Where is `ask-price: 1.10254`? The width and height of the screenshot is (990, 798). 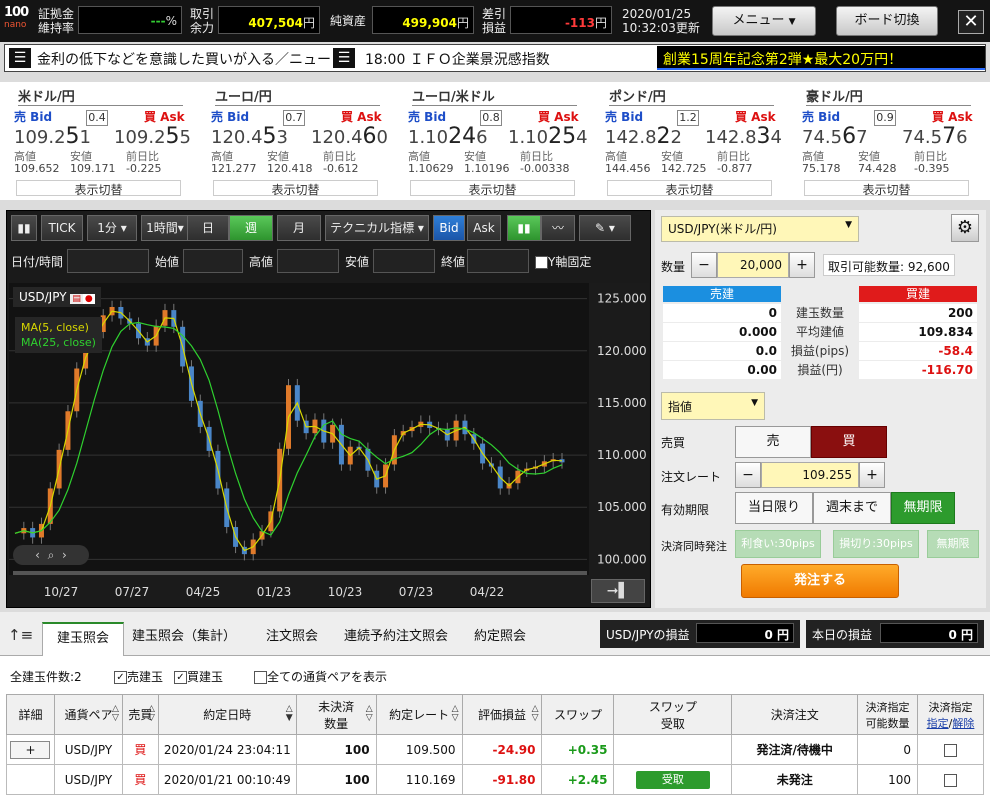
ask-price: 1.10254 is located at coordinates (548, 136).